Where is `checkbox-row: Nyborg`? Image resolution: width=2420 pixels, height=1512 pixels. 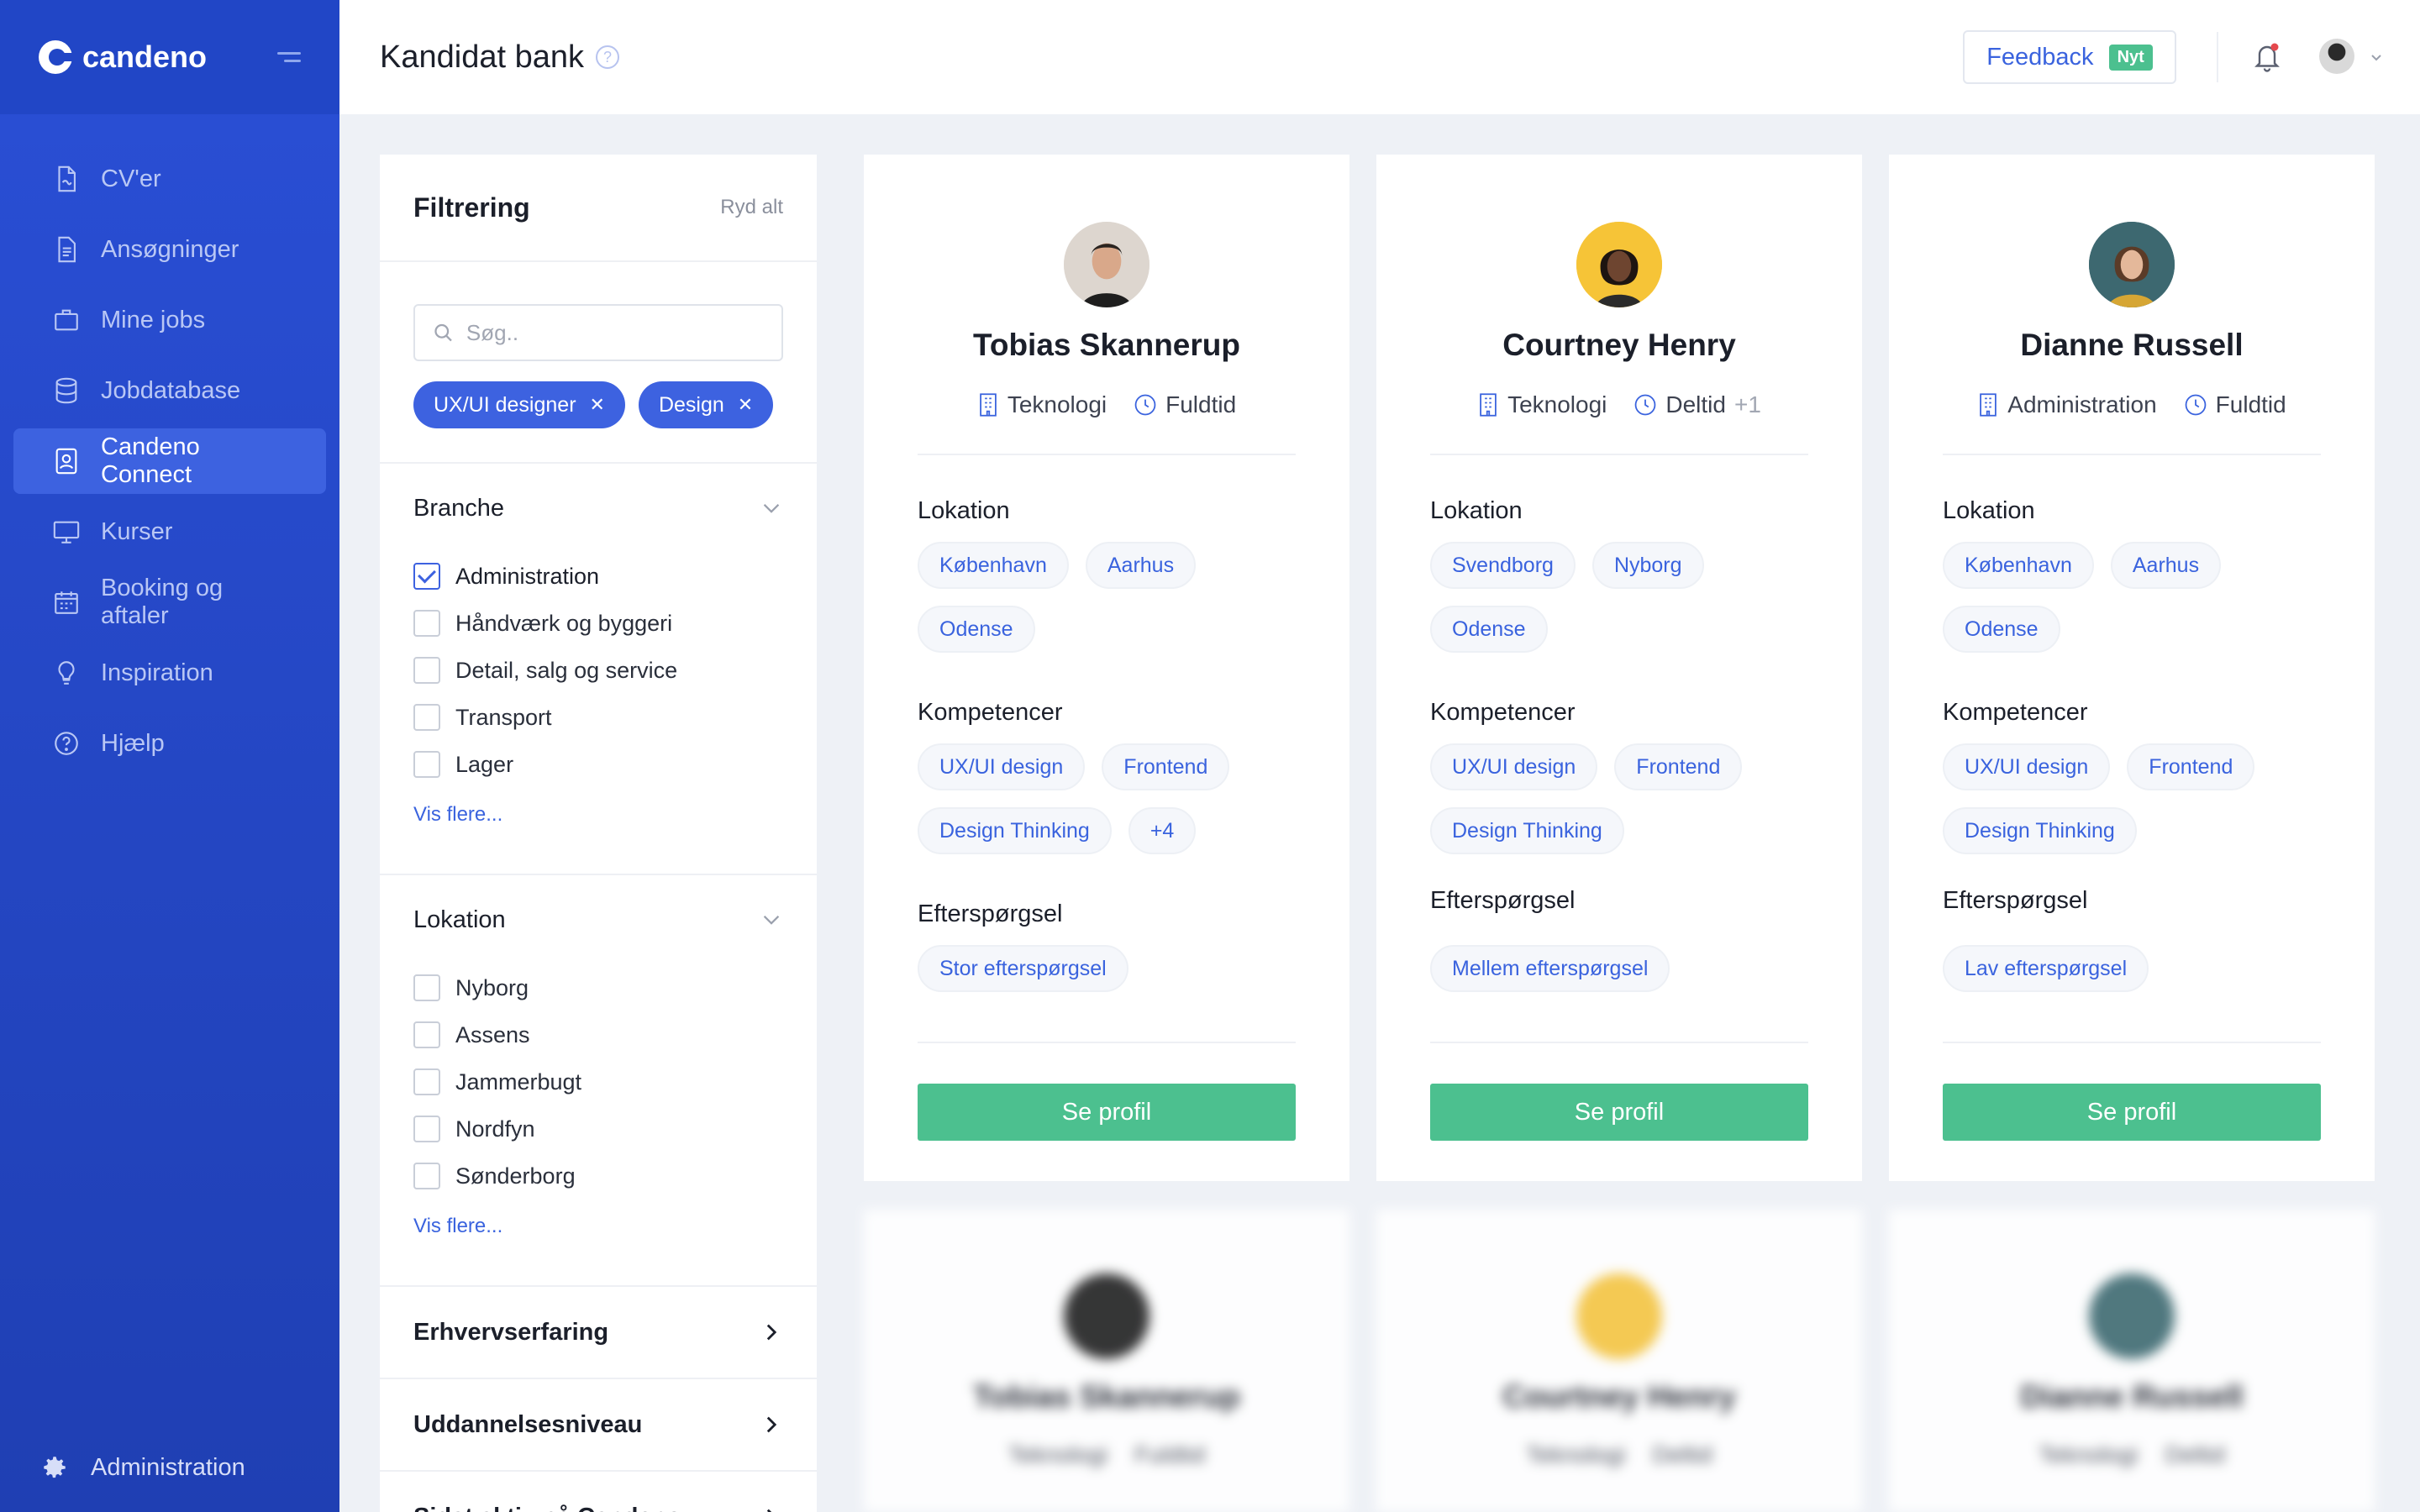
checkbox-row: Nyborg is located at coordinates (598, 987).